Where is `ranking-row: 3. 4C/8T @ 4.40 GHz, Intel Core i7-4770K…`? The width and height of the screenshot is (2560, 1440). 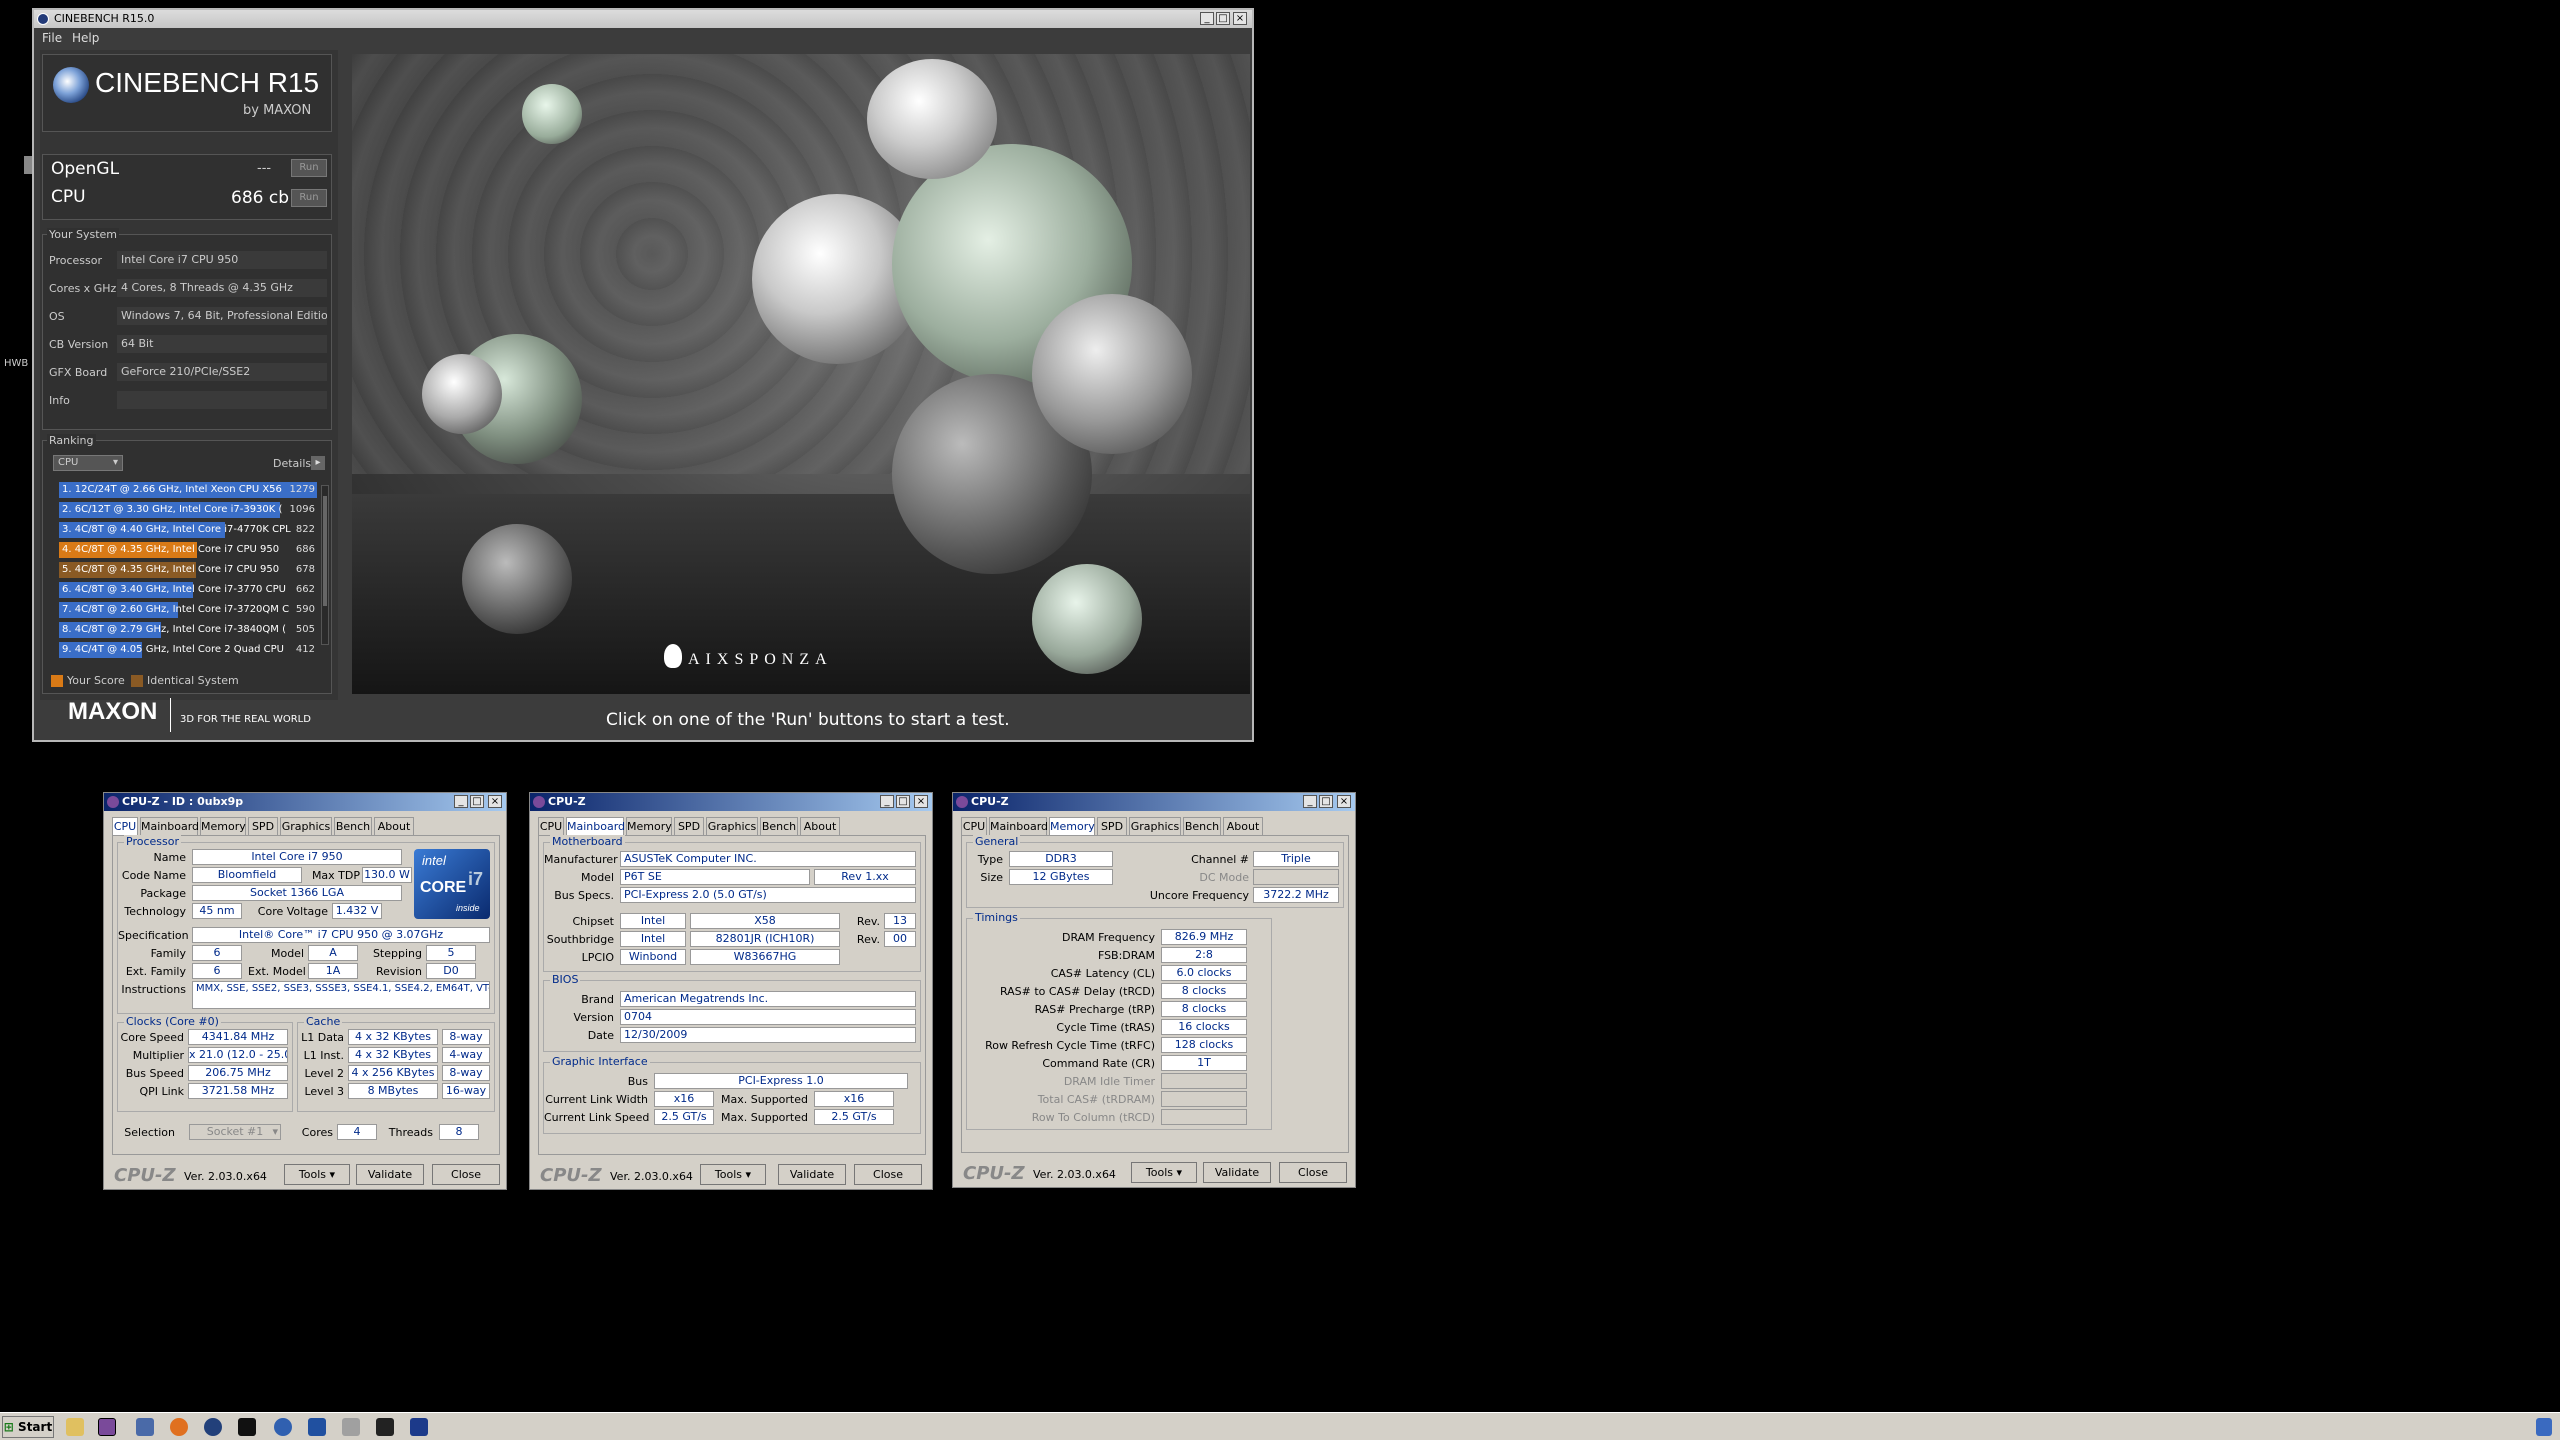
ranking-row: 3. 4C/8T @ 4.40 GHz, Intel Core i7-4770K… is located at coordinates (189, 530).